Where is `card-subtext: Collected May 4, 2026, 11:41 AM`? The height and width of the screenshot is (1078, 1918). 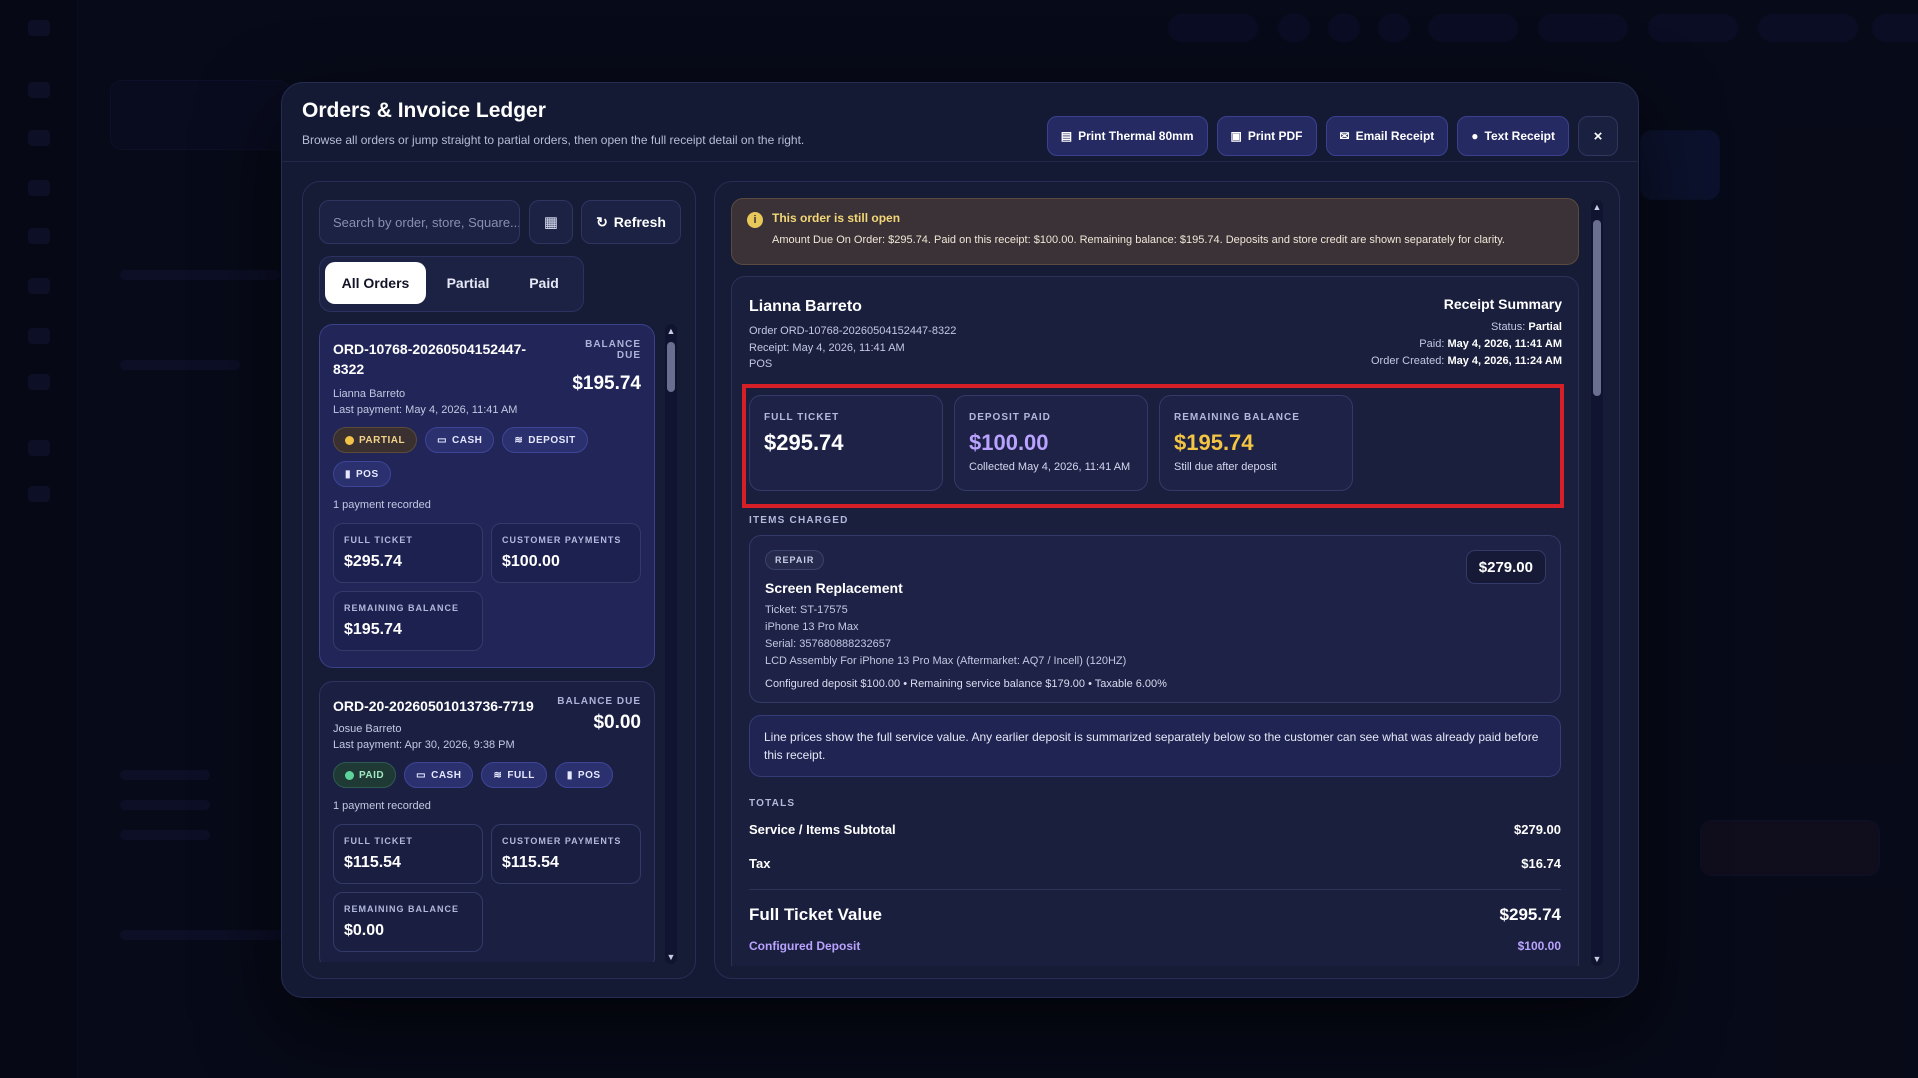
card-subtext: Collected May 4, 2026, 11:41 AM is located at coordinates (1050, 467).